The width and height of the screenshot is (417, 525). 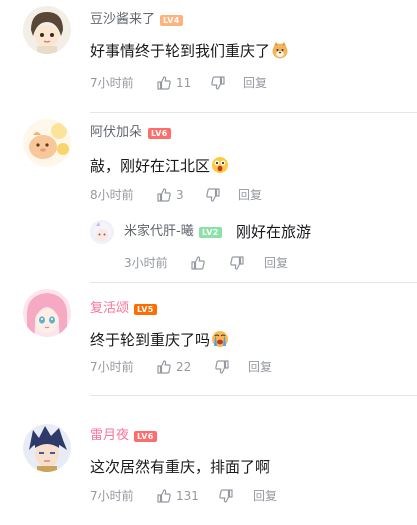 I want to click on timestamp: 3小时前, so click(x=146, y=263).